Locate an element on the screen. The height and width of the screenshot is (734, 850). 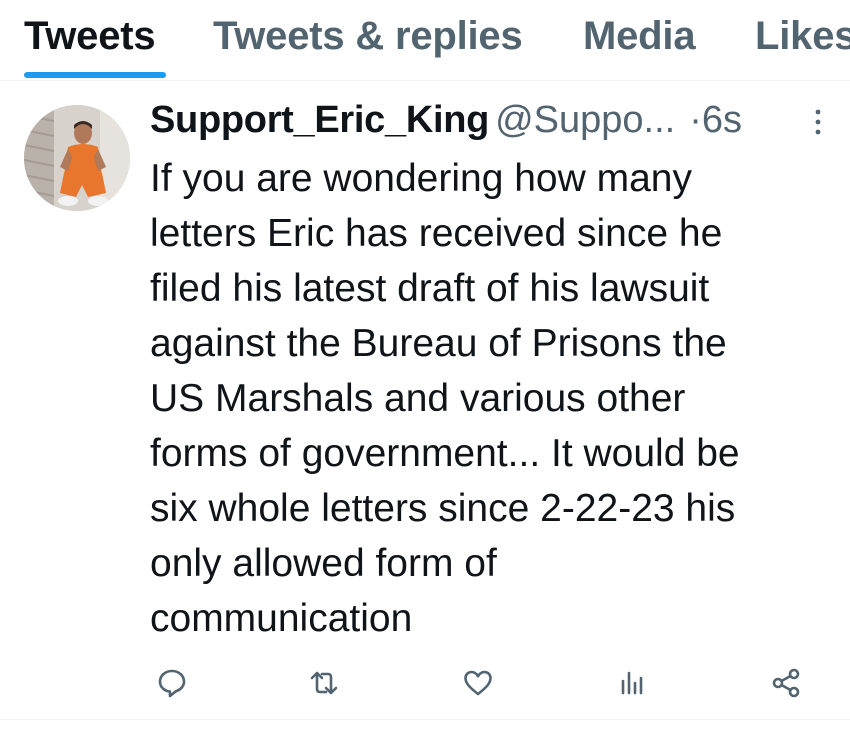
tweet-actions is located at coordinates (425, 683).